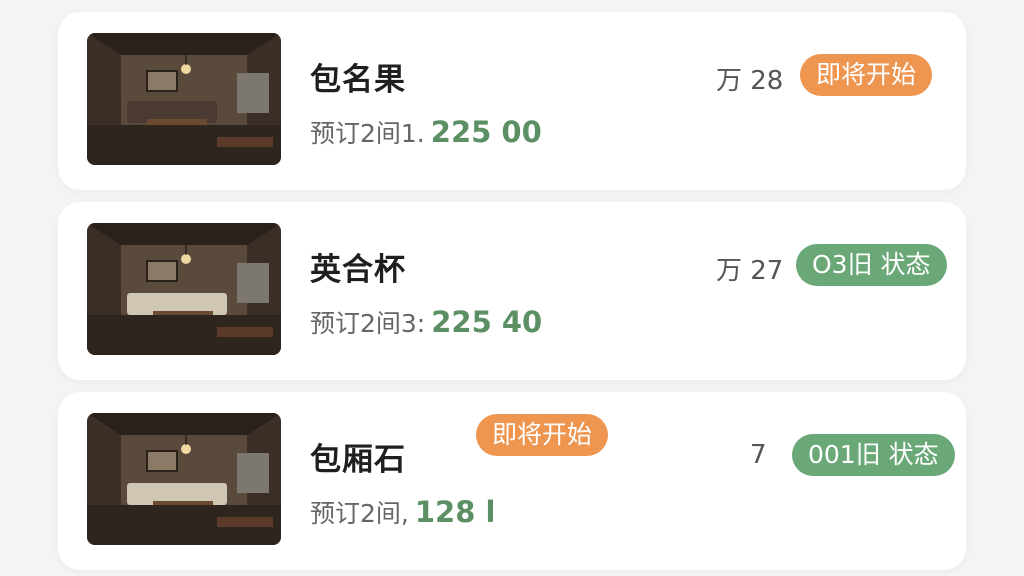 The image size is (1024, 576). What do you see at coordinates (368, 323) in the screenshot?
I see `booking-label: 预订2间3:` at bounding box center [368, 323].